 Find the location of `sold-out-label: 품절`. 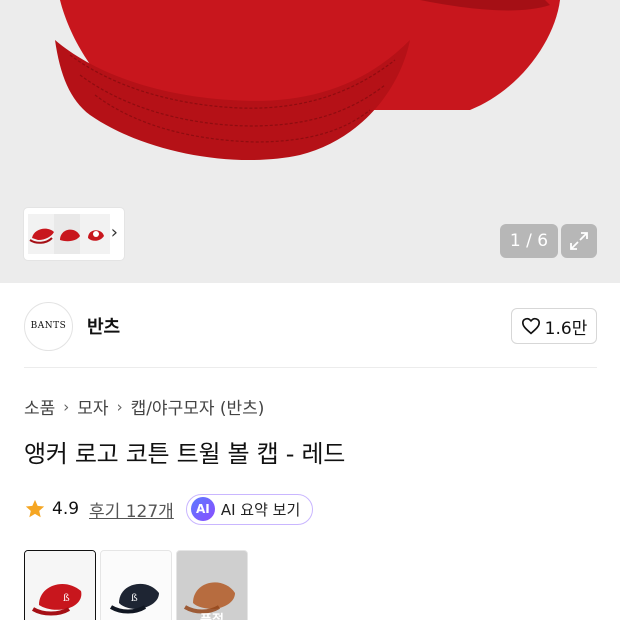

sold-out-label: 품절 is located at coordinates (212, 614).